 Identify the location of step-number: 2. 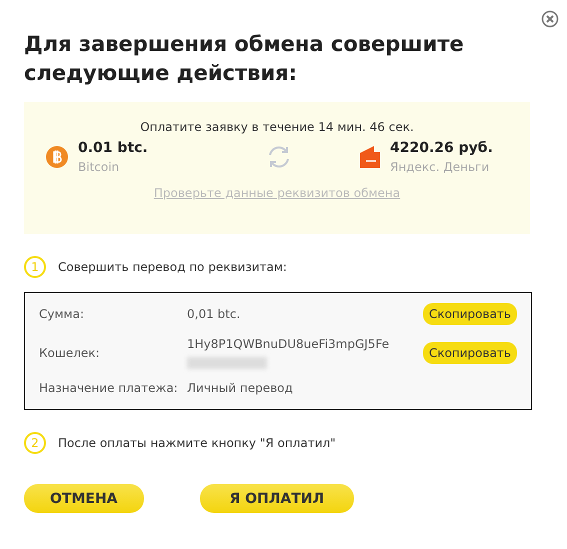
(35, 443).